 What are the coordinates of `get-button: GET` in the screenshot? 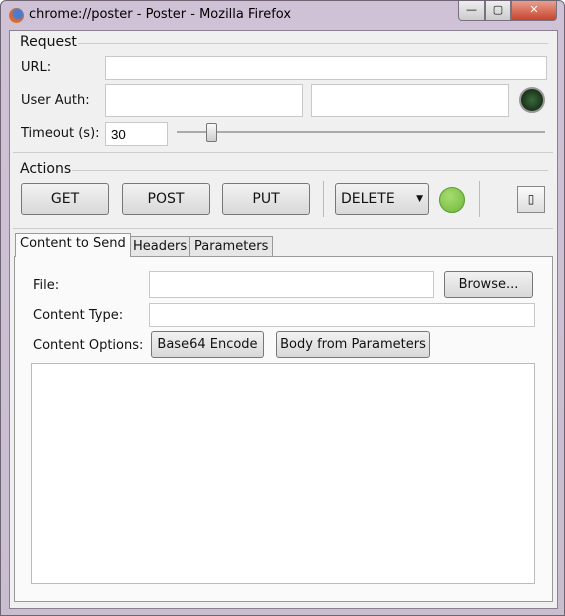 It's located at (65, 199).